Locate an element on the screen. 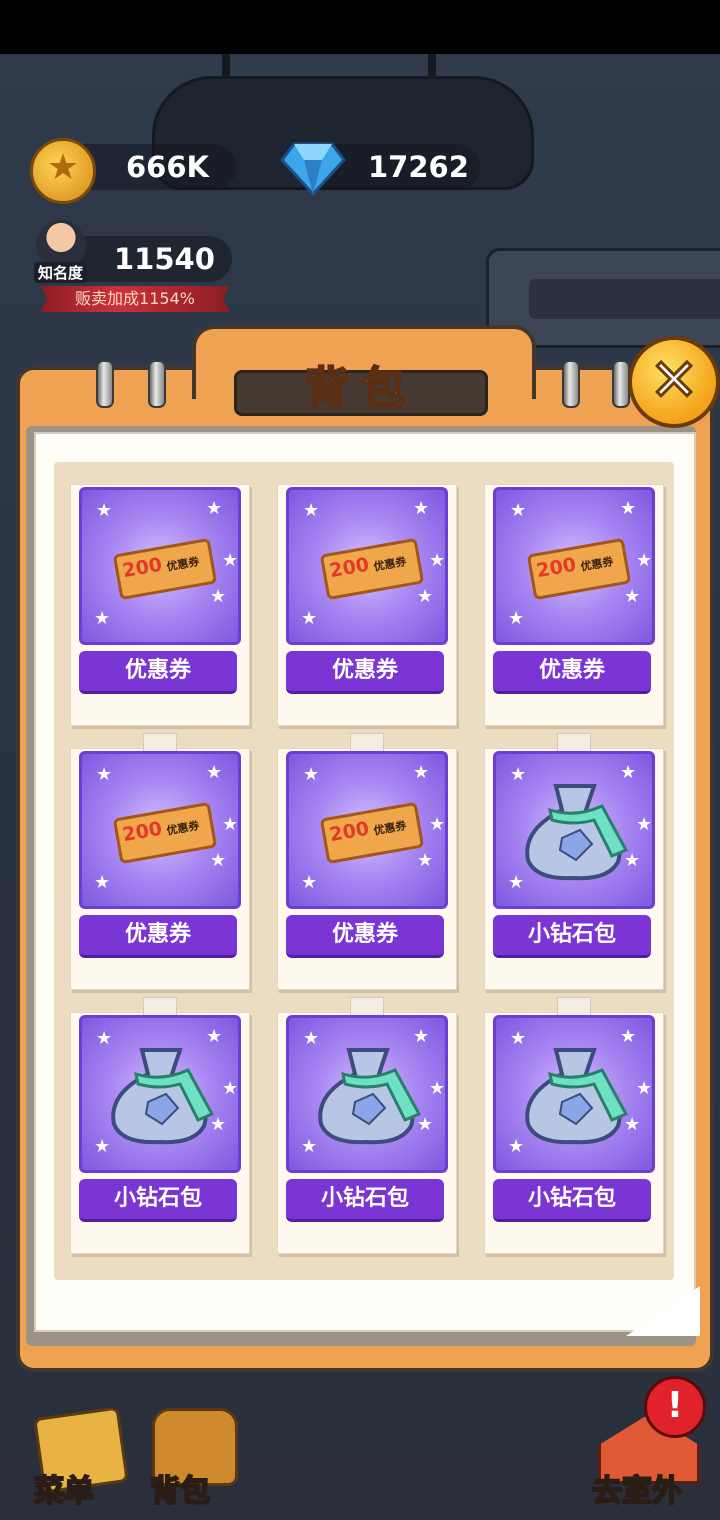 The width and height of the screenshot is (720, 1520). status-bar is located at coordinates (360, 27).